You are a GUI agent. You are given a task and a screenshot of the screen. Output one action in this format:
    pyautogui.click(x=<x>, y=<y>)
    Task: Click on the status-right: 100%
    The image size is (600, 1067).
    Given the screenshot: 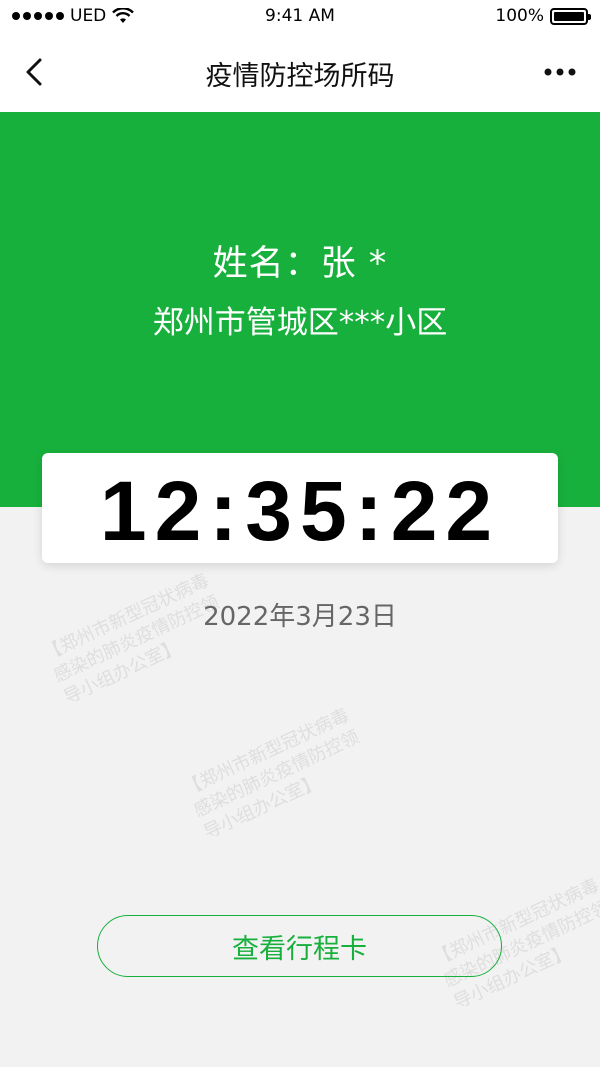 What is the action you would take?
    pyautogui.click(x=543, y=16)
    